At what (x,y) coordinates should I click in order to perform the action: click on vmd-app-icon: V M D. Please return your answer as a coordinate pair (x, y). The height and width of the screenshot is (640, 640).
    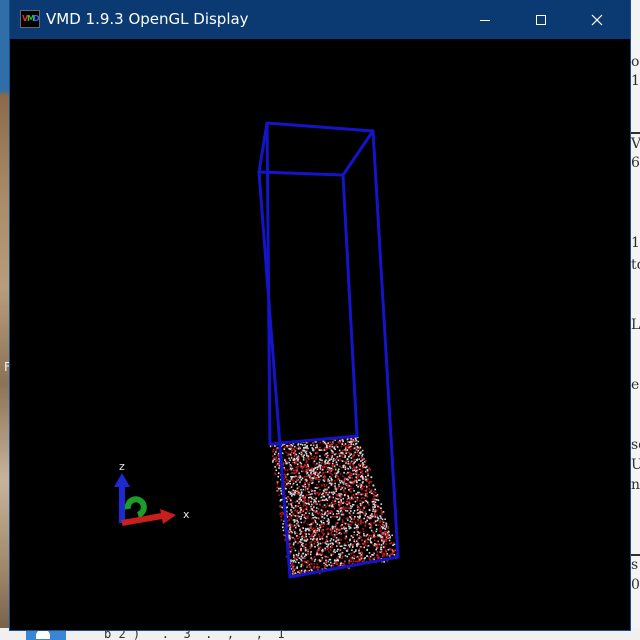
    Looking at the image, I should click on (30, 19).